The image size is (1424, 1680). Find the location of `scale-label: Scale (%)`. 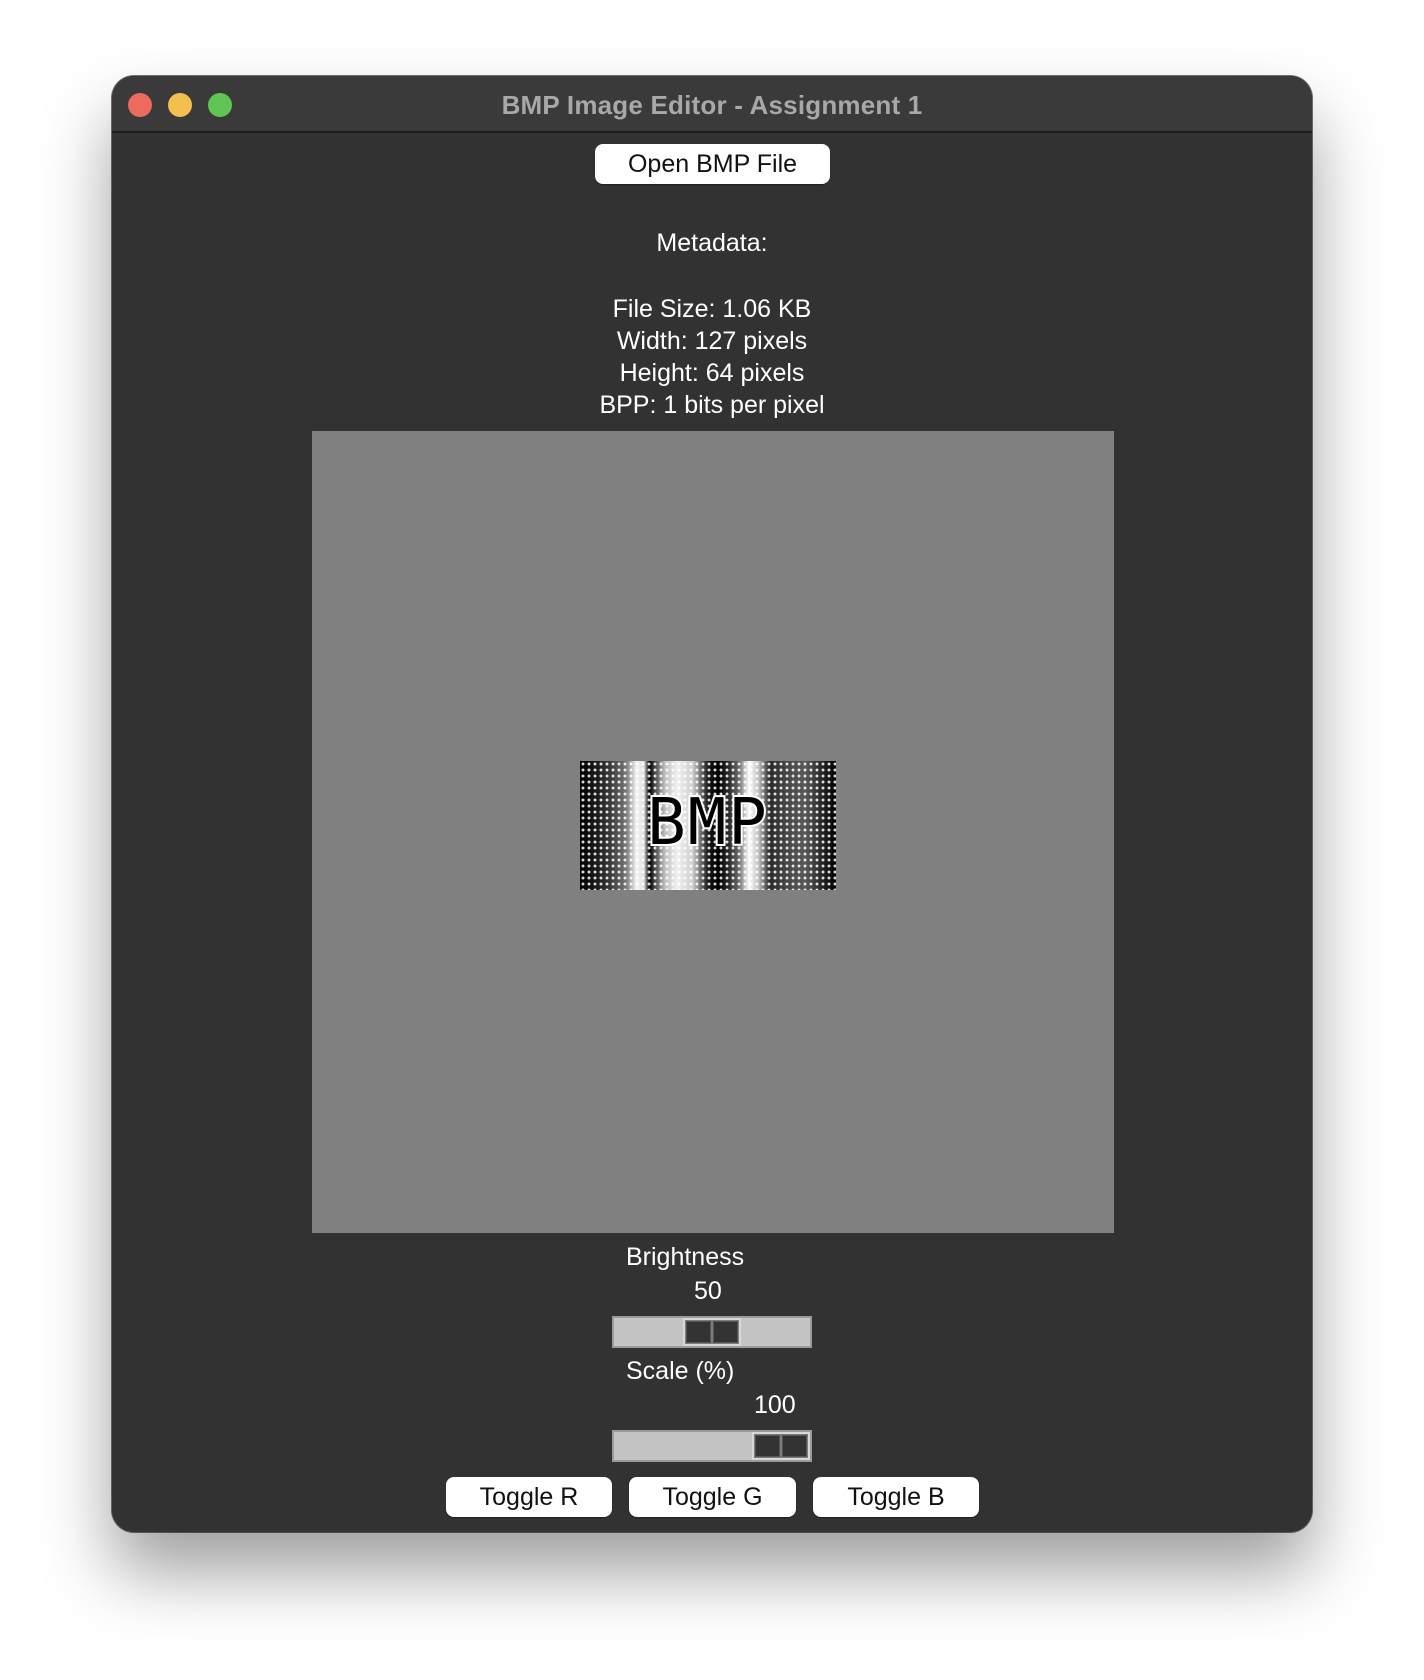

scale-label: Scale (%) is located at coordinates (680, 1371).